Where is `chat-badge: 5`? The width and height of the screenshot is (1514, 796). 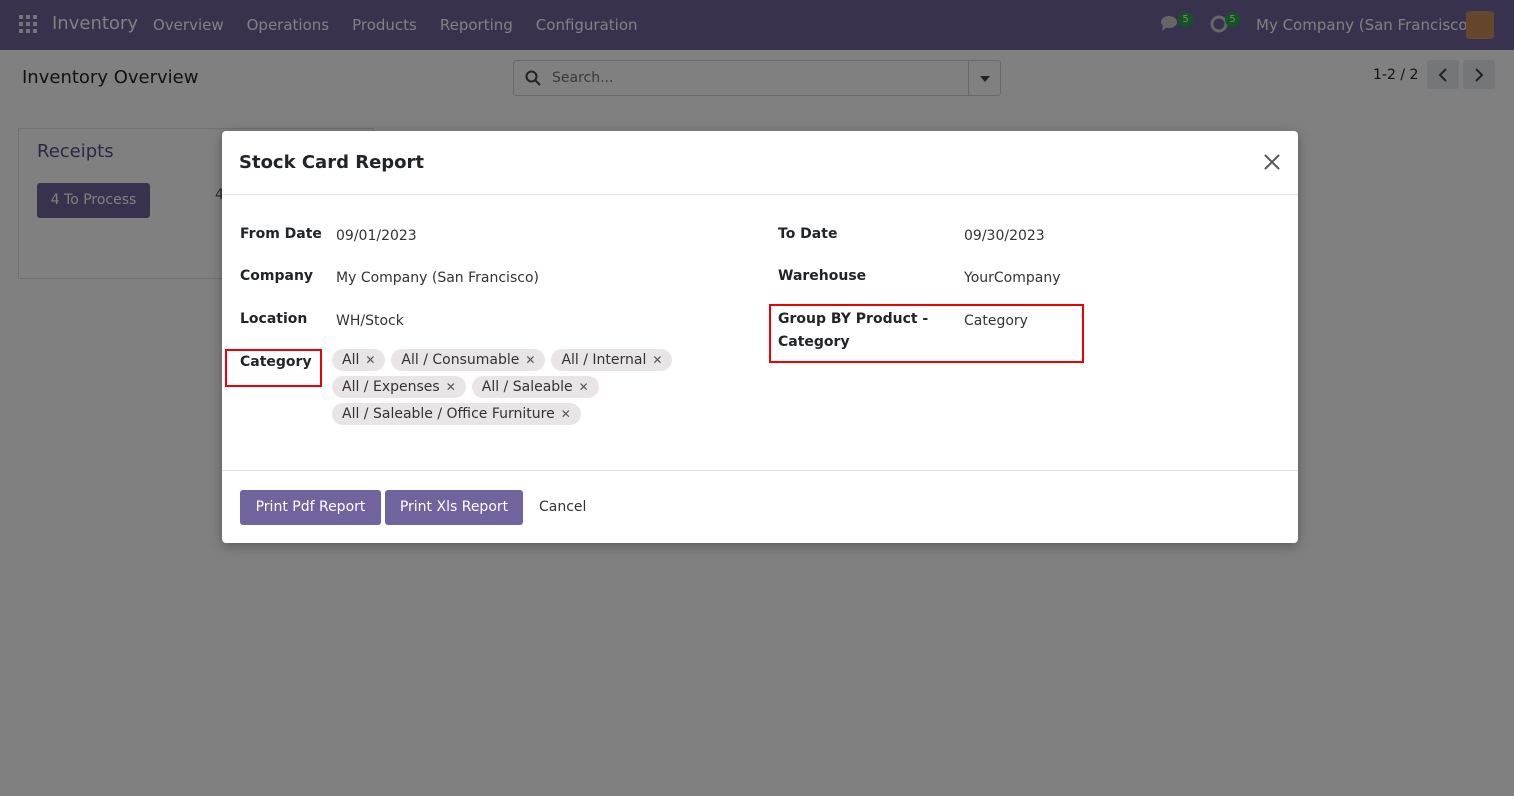
chat-badge: 5 is located at coordinates (1185, 19).